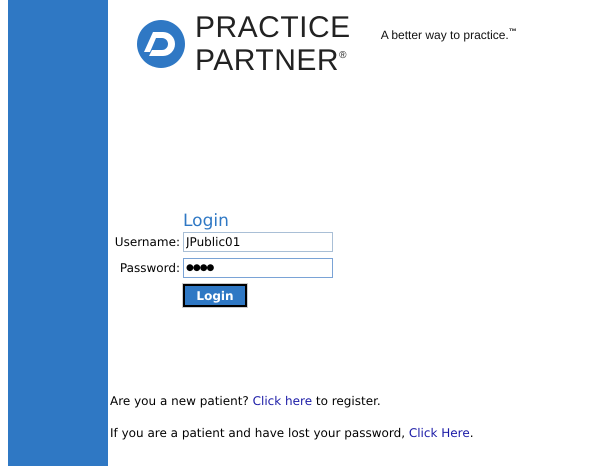 This screenshot has width=590, height=466. What do you see at coordinates (271, 58) in the screenshot?
I see `brand-name: PARTNER$^{®}$` at bounding box center [271, 58].